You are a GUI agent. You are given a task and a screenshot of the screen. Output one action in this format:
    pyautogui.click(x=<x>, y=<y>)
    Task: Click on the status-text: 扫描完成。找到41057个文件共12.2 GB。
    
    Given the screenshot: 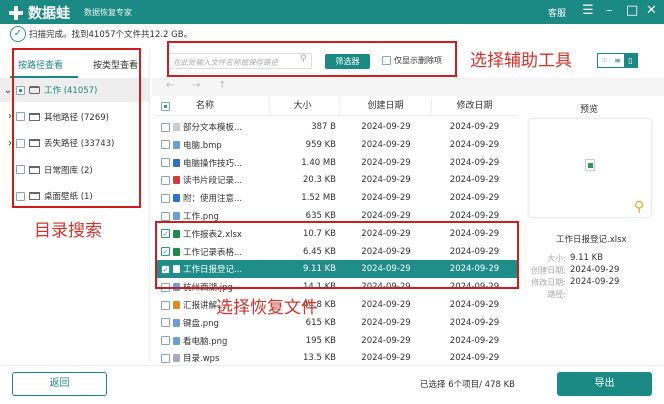 What is the action you would take?
    pyautogui.click(x=111, y=35)
    